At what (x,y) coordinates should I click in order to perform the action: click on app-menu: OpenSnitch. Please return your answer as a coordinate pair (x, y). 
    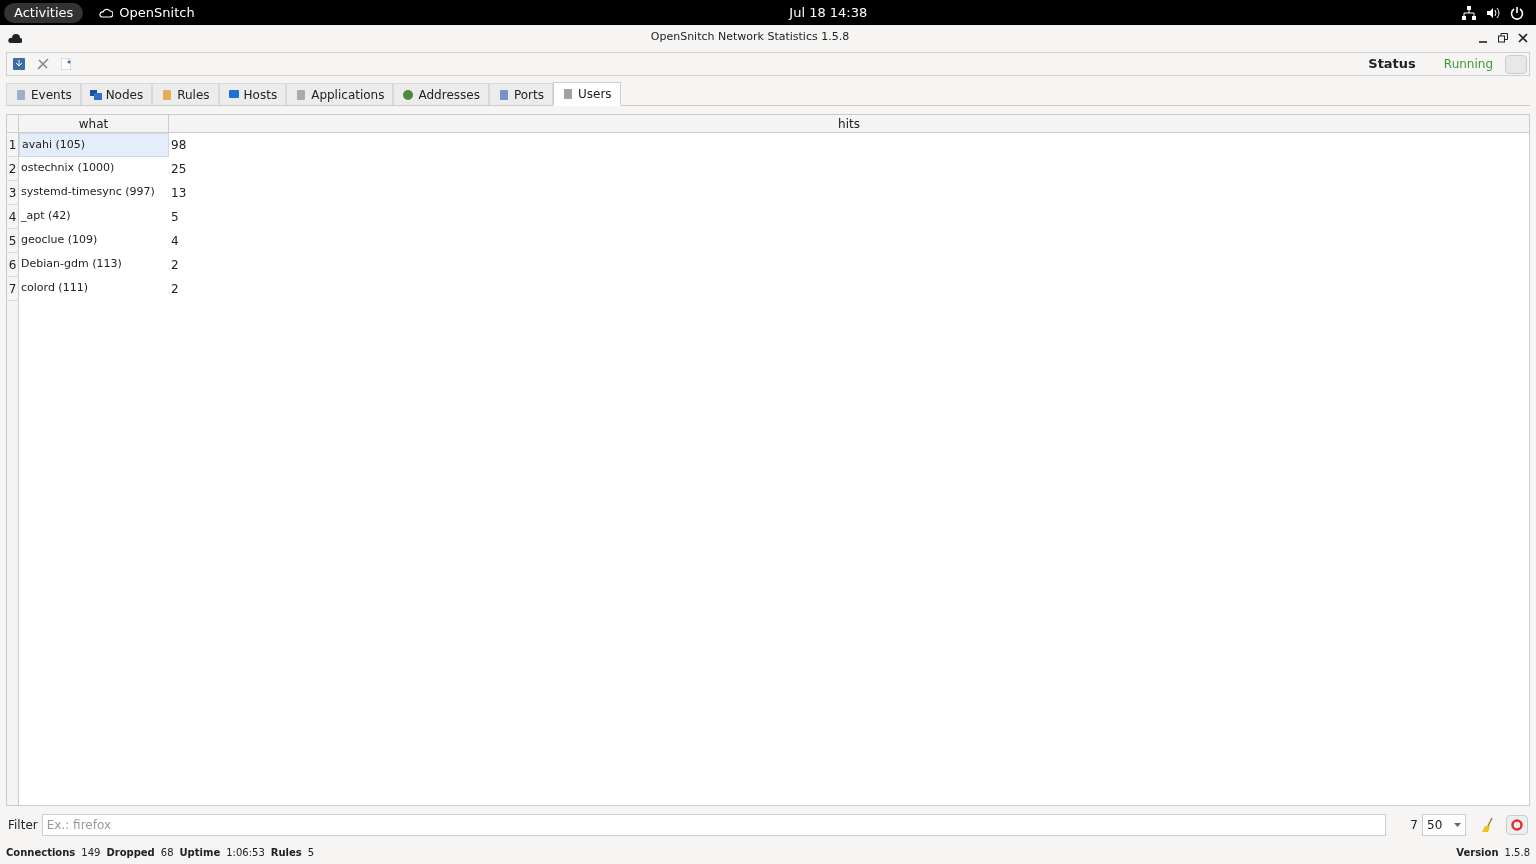
    Looking at the image, I should click on (157, 12).